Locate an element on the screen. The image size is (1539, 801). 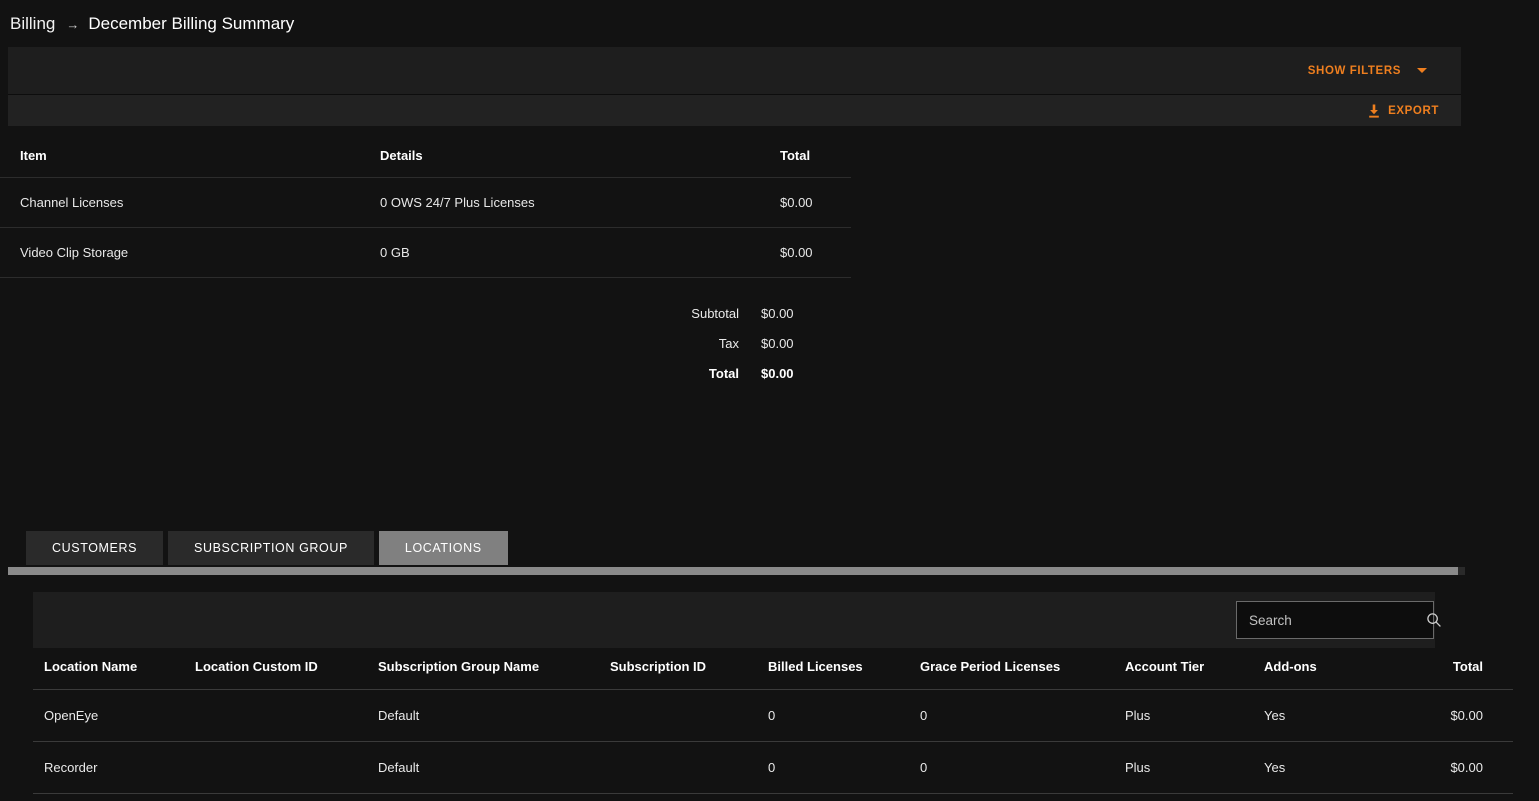
download-icon is located at coordinates (1374, 111).